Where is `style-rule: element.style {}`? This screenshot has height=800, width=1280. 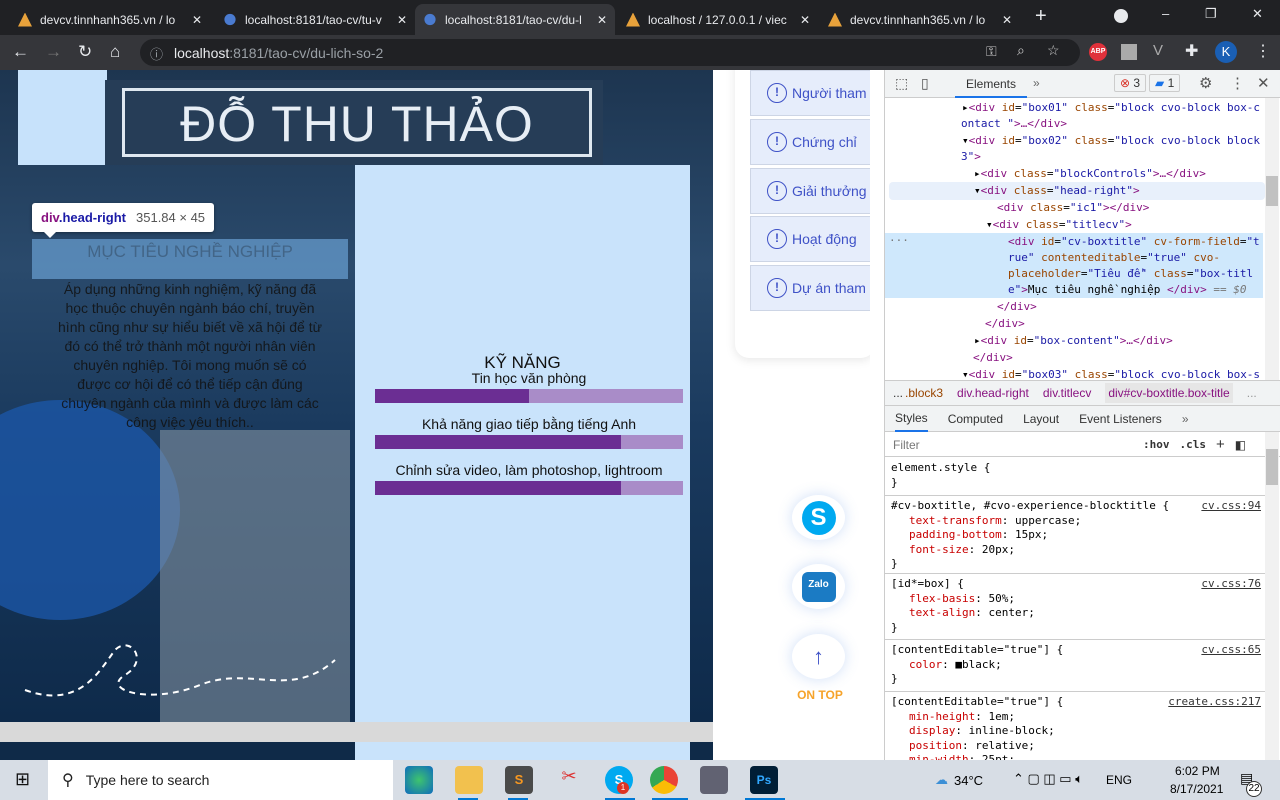 style-rule: element.style {} is located at coordinates (1075, 477).